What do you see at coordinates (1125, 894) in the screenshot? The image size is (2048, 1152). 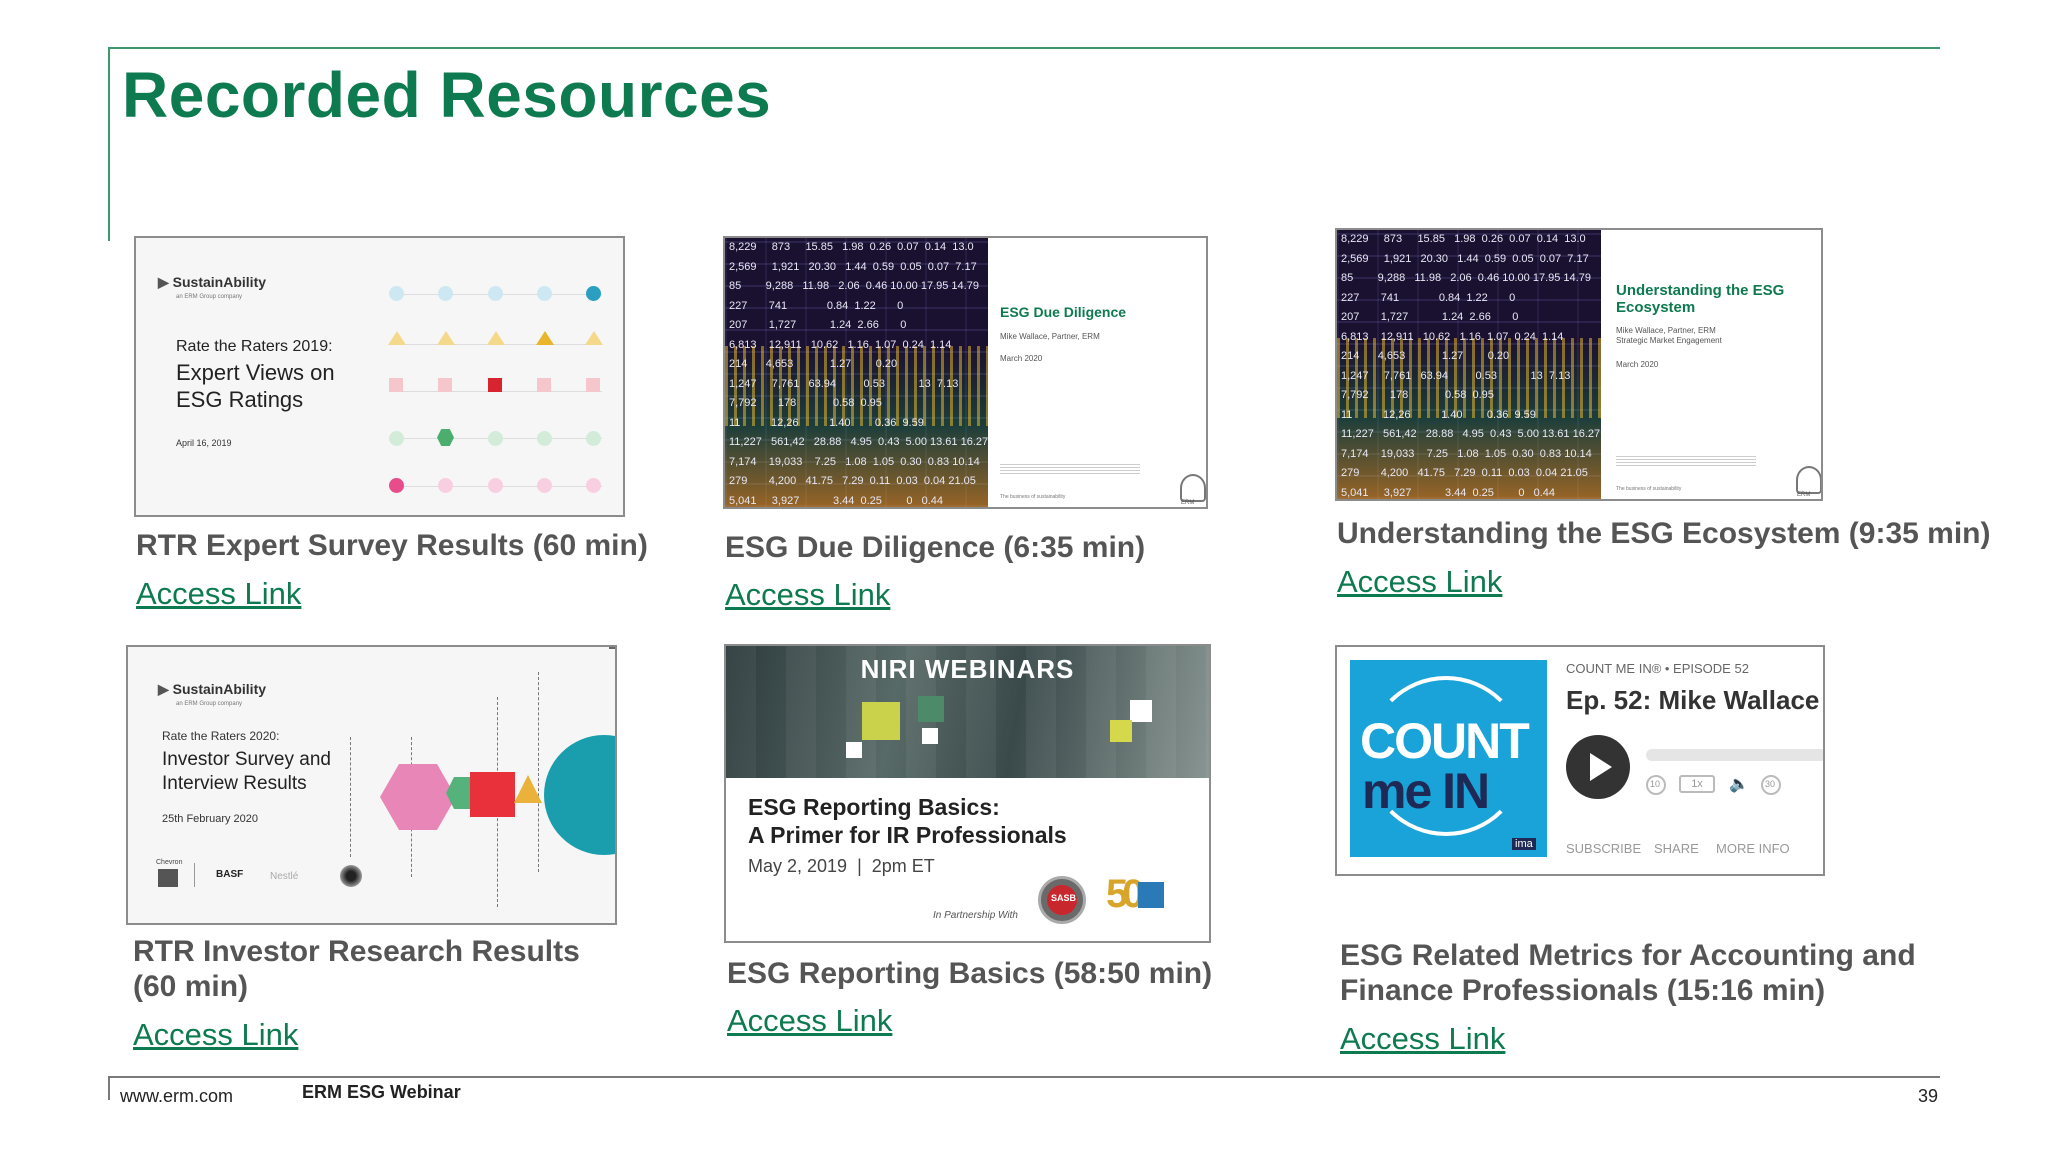 I see `anniversary-logo: 50` at bounding box center [1125, 894].